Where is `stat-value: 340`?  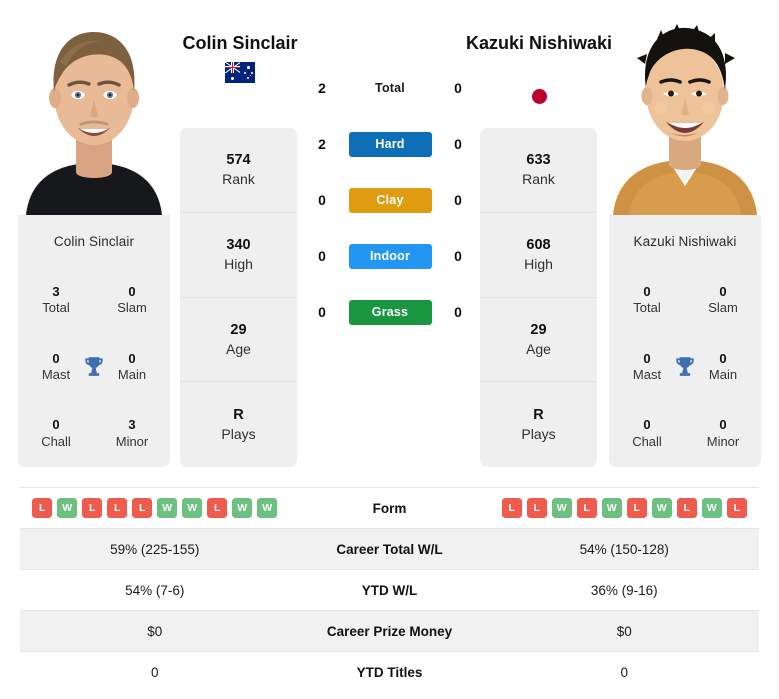 stat-value: 340 is located at coordinates (238, 245).